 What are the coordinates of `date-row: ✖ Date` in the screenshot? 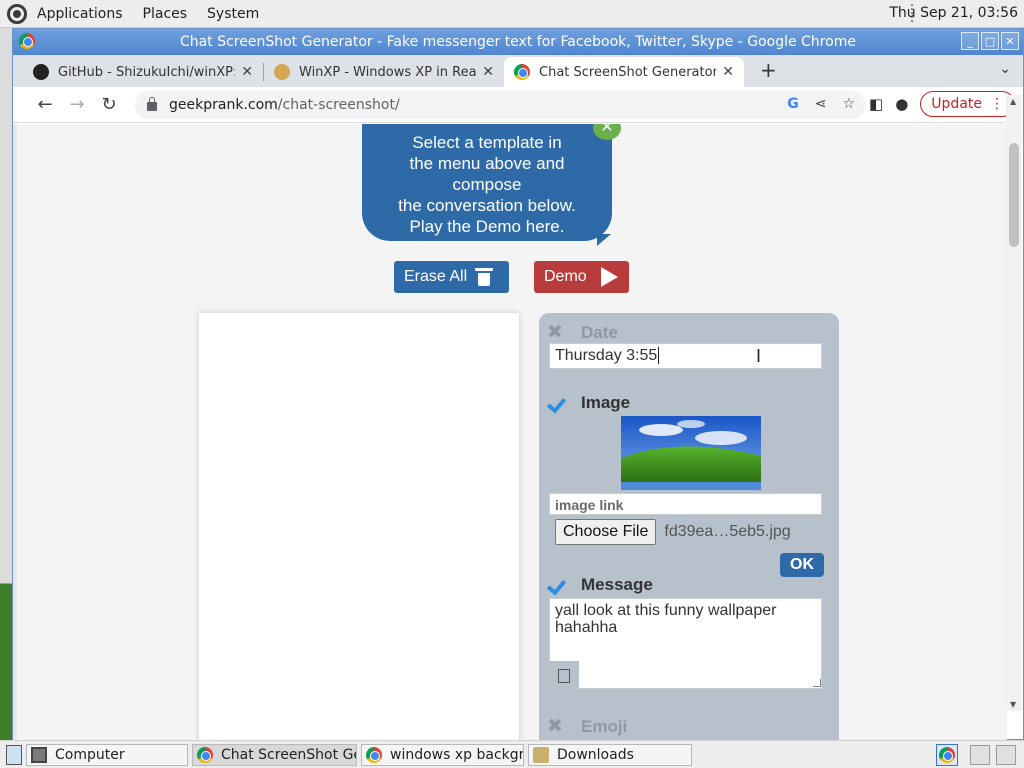 It's located at (582, 332).